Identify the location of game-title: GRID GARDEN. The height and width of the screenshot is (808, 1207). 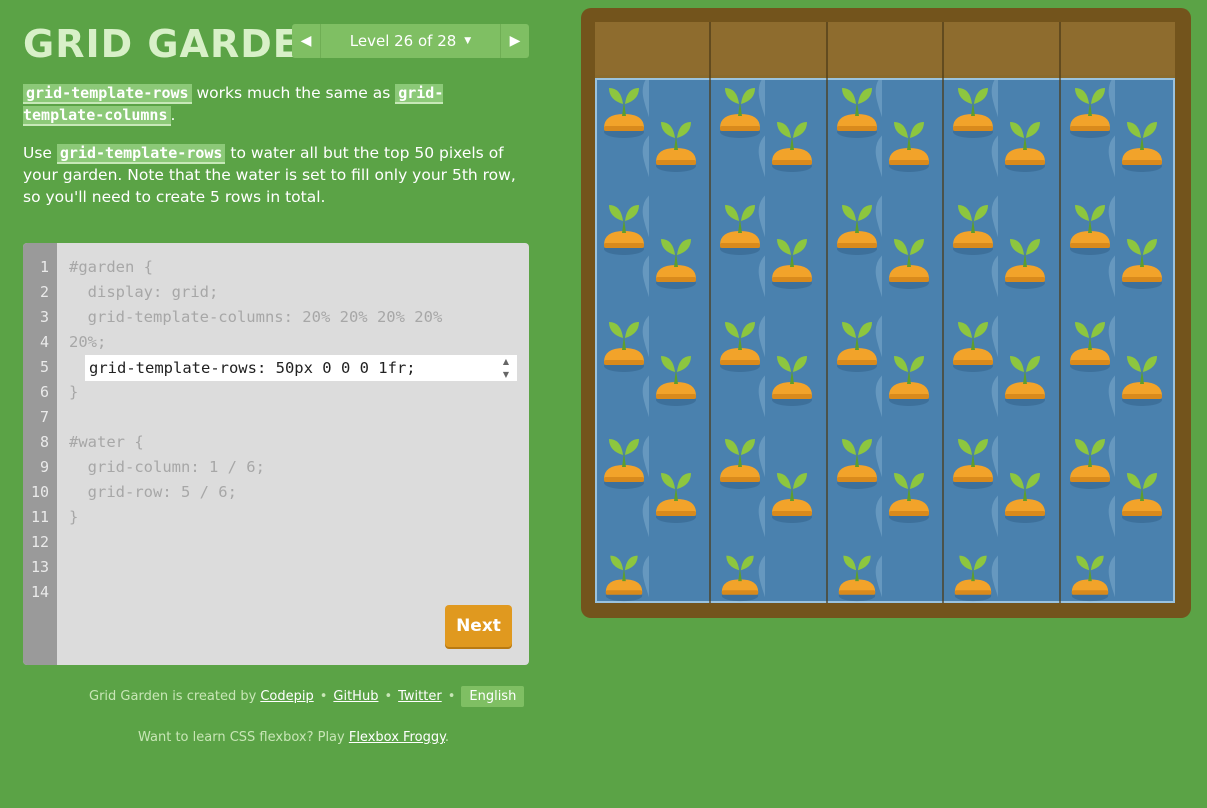
(178, 44).